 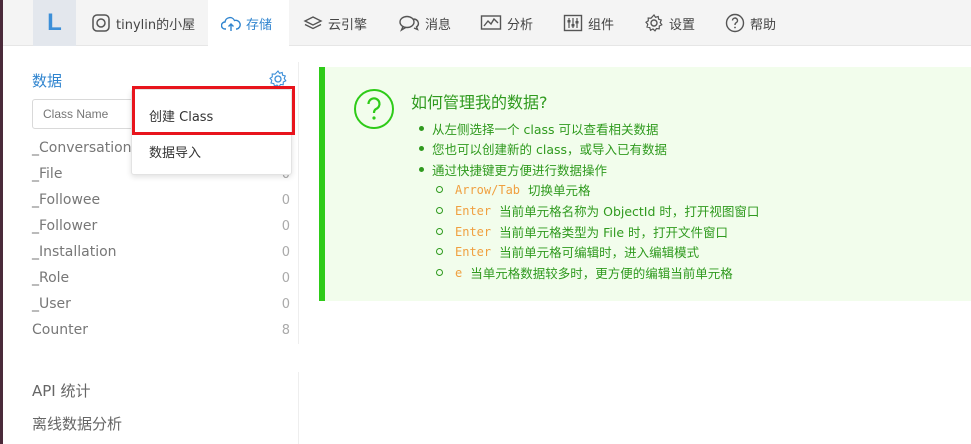 I want to click on api-stats-link: API 统计, so click(x=61, y=390).